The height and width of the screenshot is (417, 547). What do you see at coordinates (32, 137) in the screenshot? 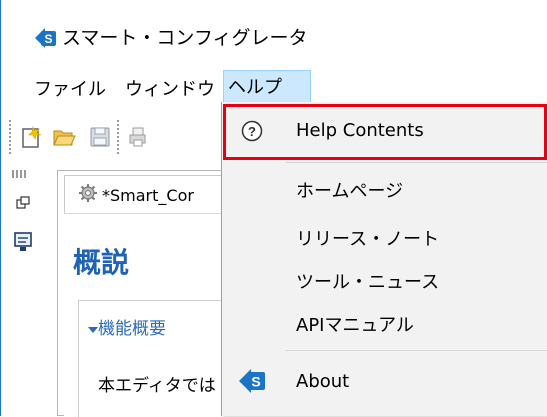
I see `new-file-icon` at bounding box center [32, 137].